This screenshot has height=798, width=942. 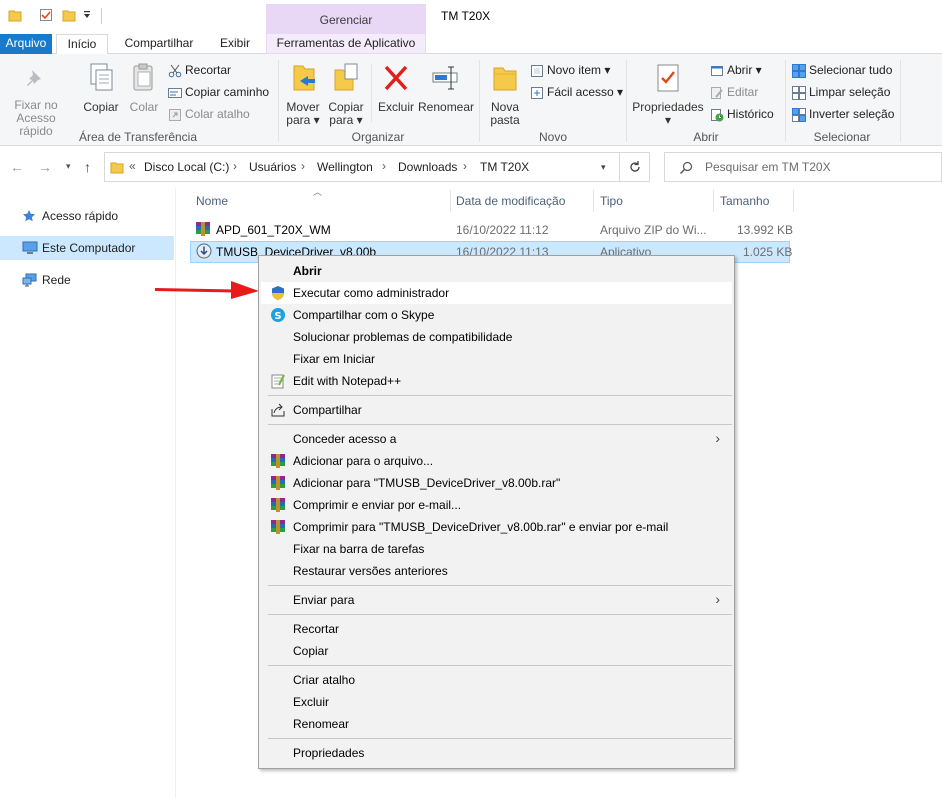 I want to click on menu-item-pin-taskbar: Fixar na barra de tarefas, so click(x=496, y=549).